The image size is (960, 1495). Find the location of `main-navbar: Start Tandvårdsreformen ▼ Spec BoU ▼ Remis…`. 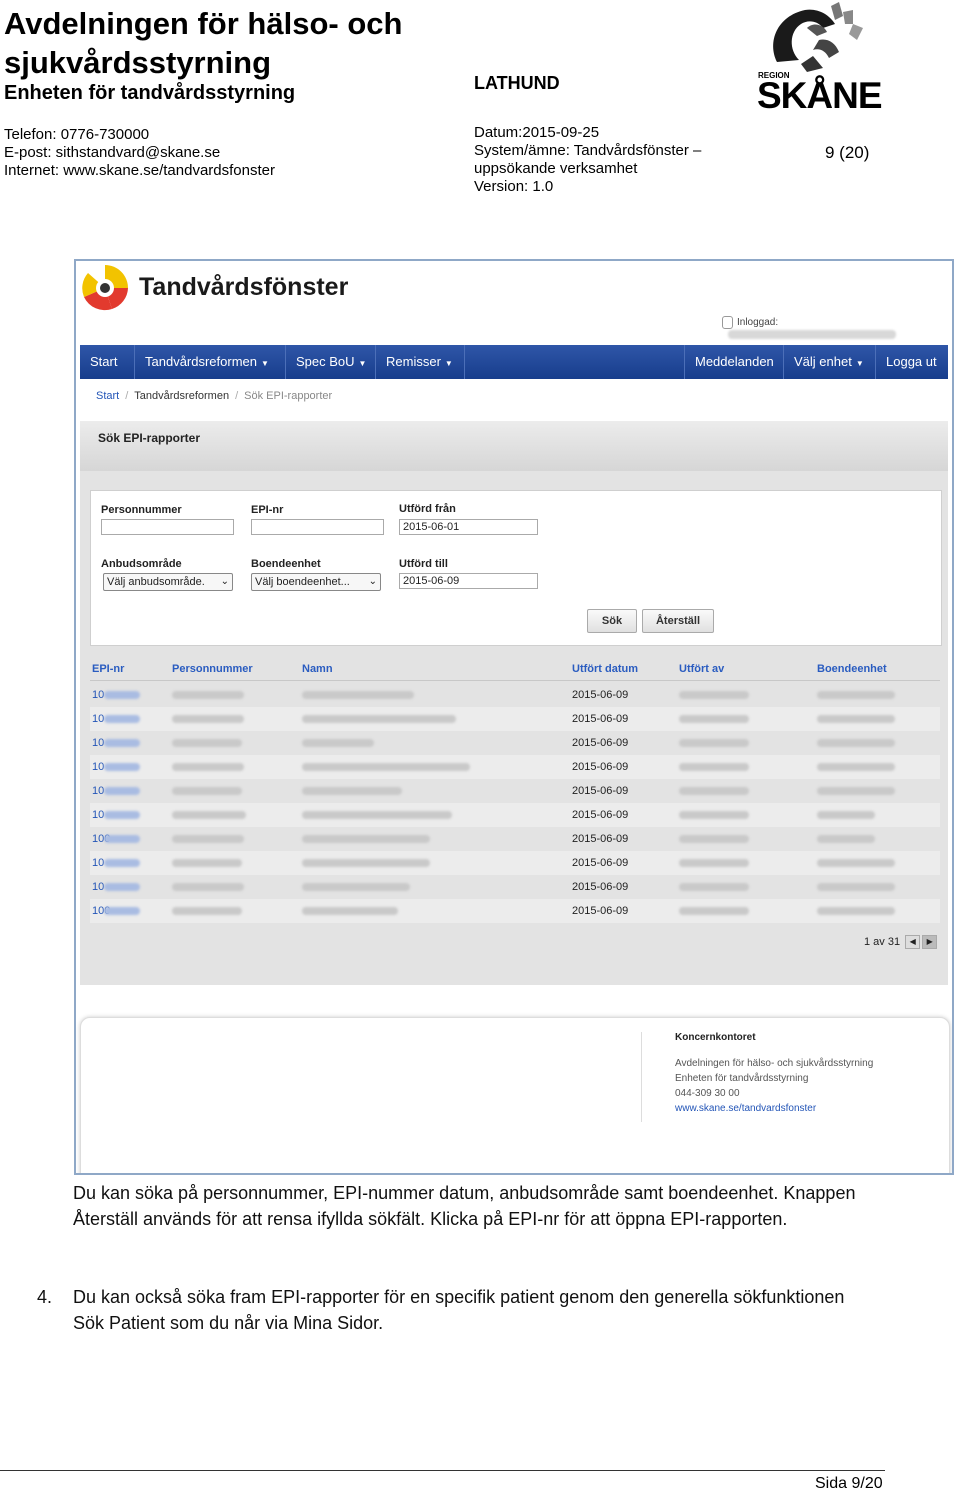

main-navbar: Start Tandvårdsreformen ▼ Spec BoU ▼ Remis… is located at coordinates (514, 362).